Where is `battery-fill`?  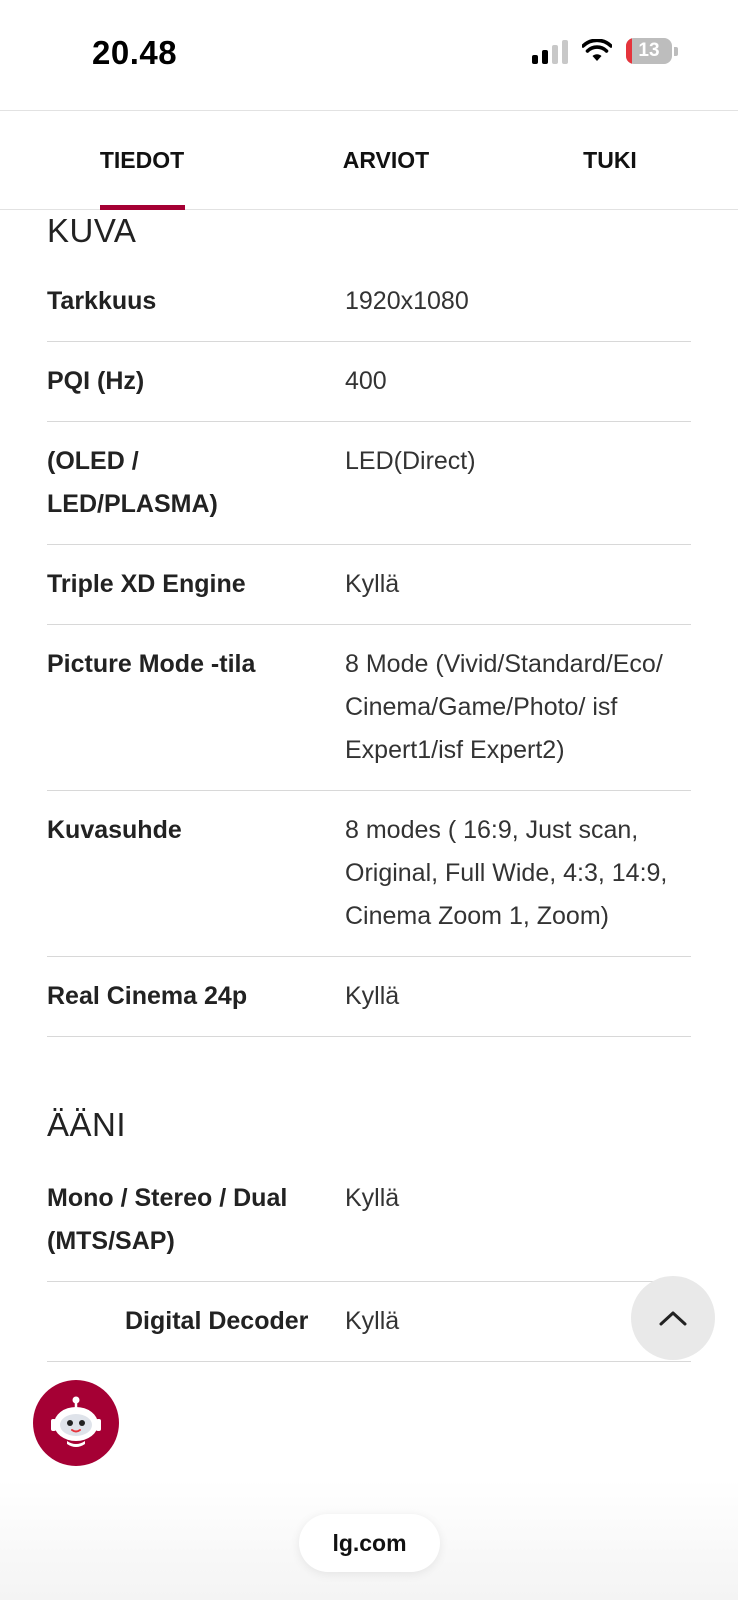 battery-fill is located at coordinates (629, 51).